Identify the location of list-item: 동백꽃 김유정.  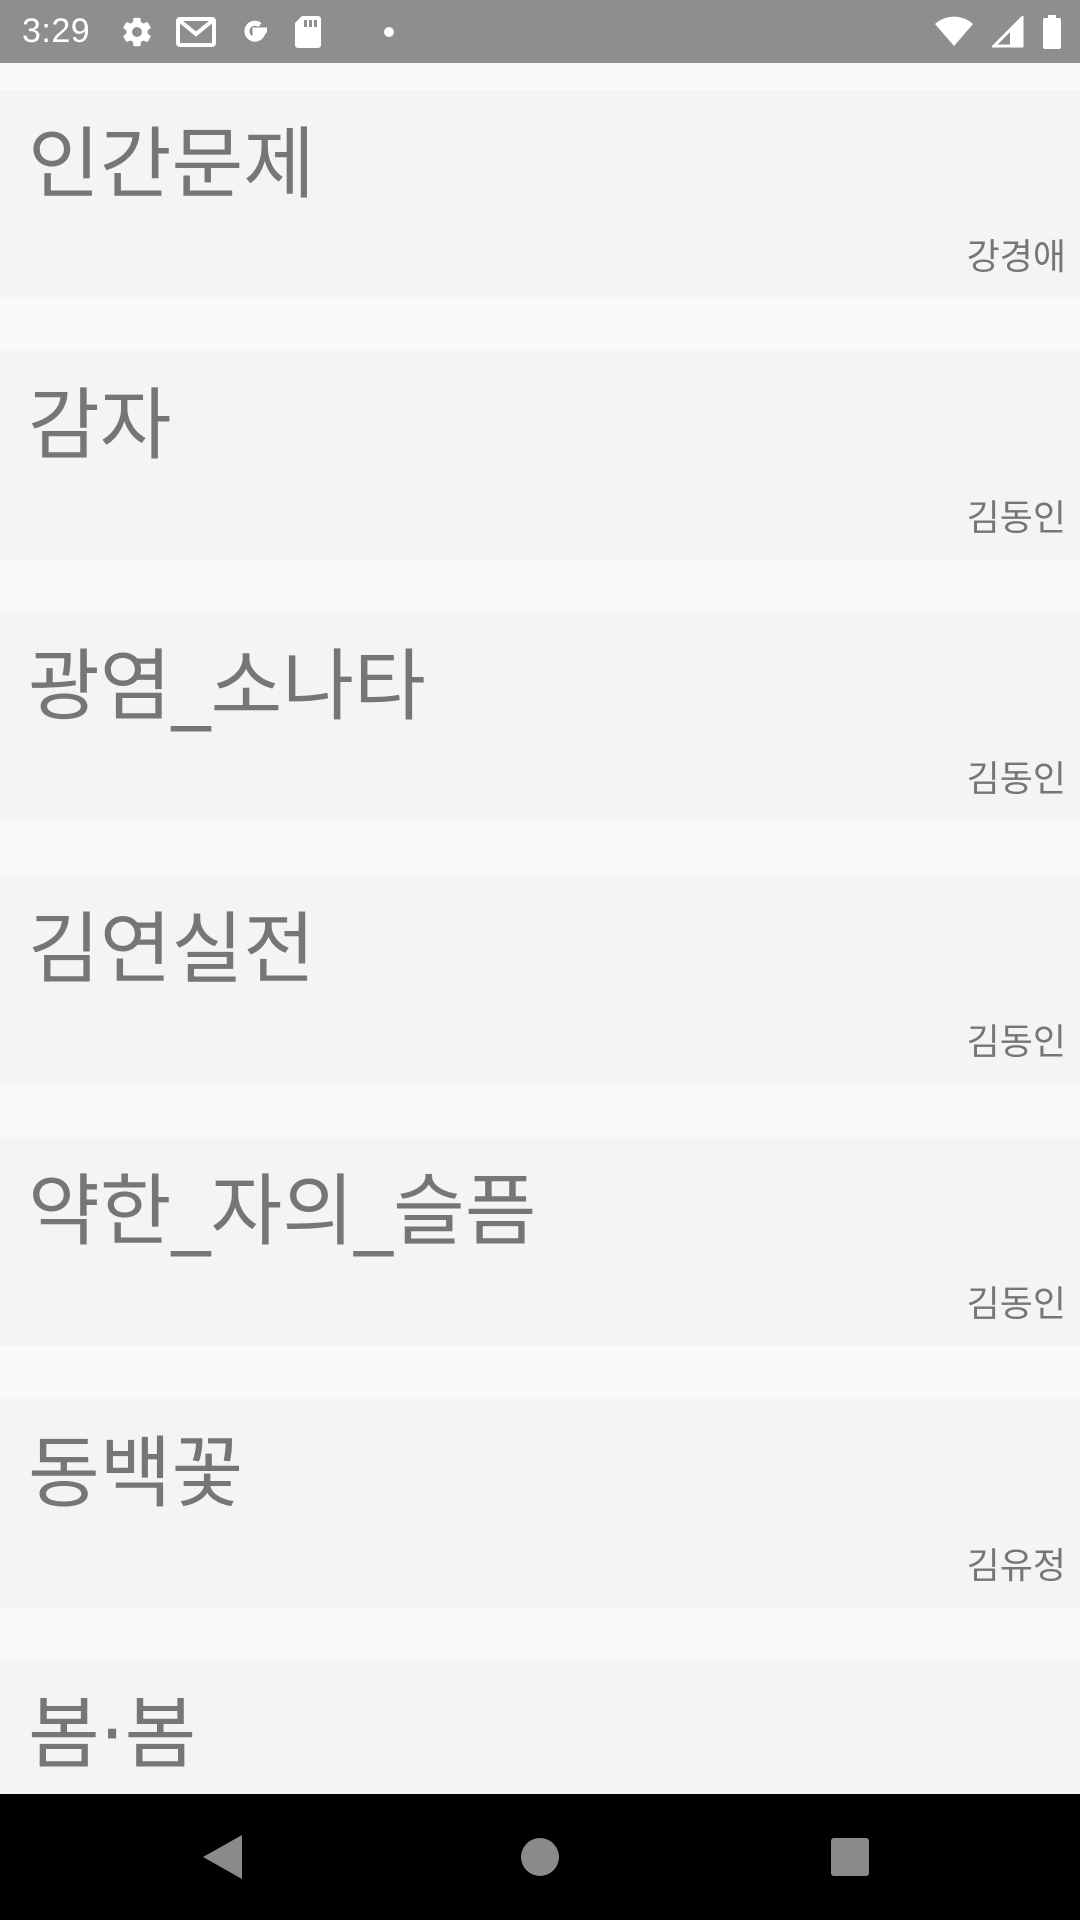
(540, 1503).